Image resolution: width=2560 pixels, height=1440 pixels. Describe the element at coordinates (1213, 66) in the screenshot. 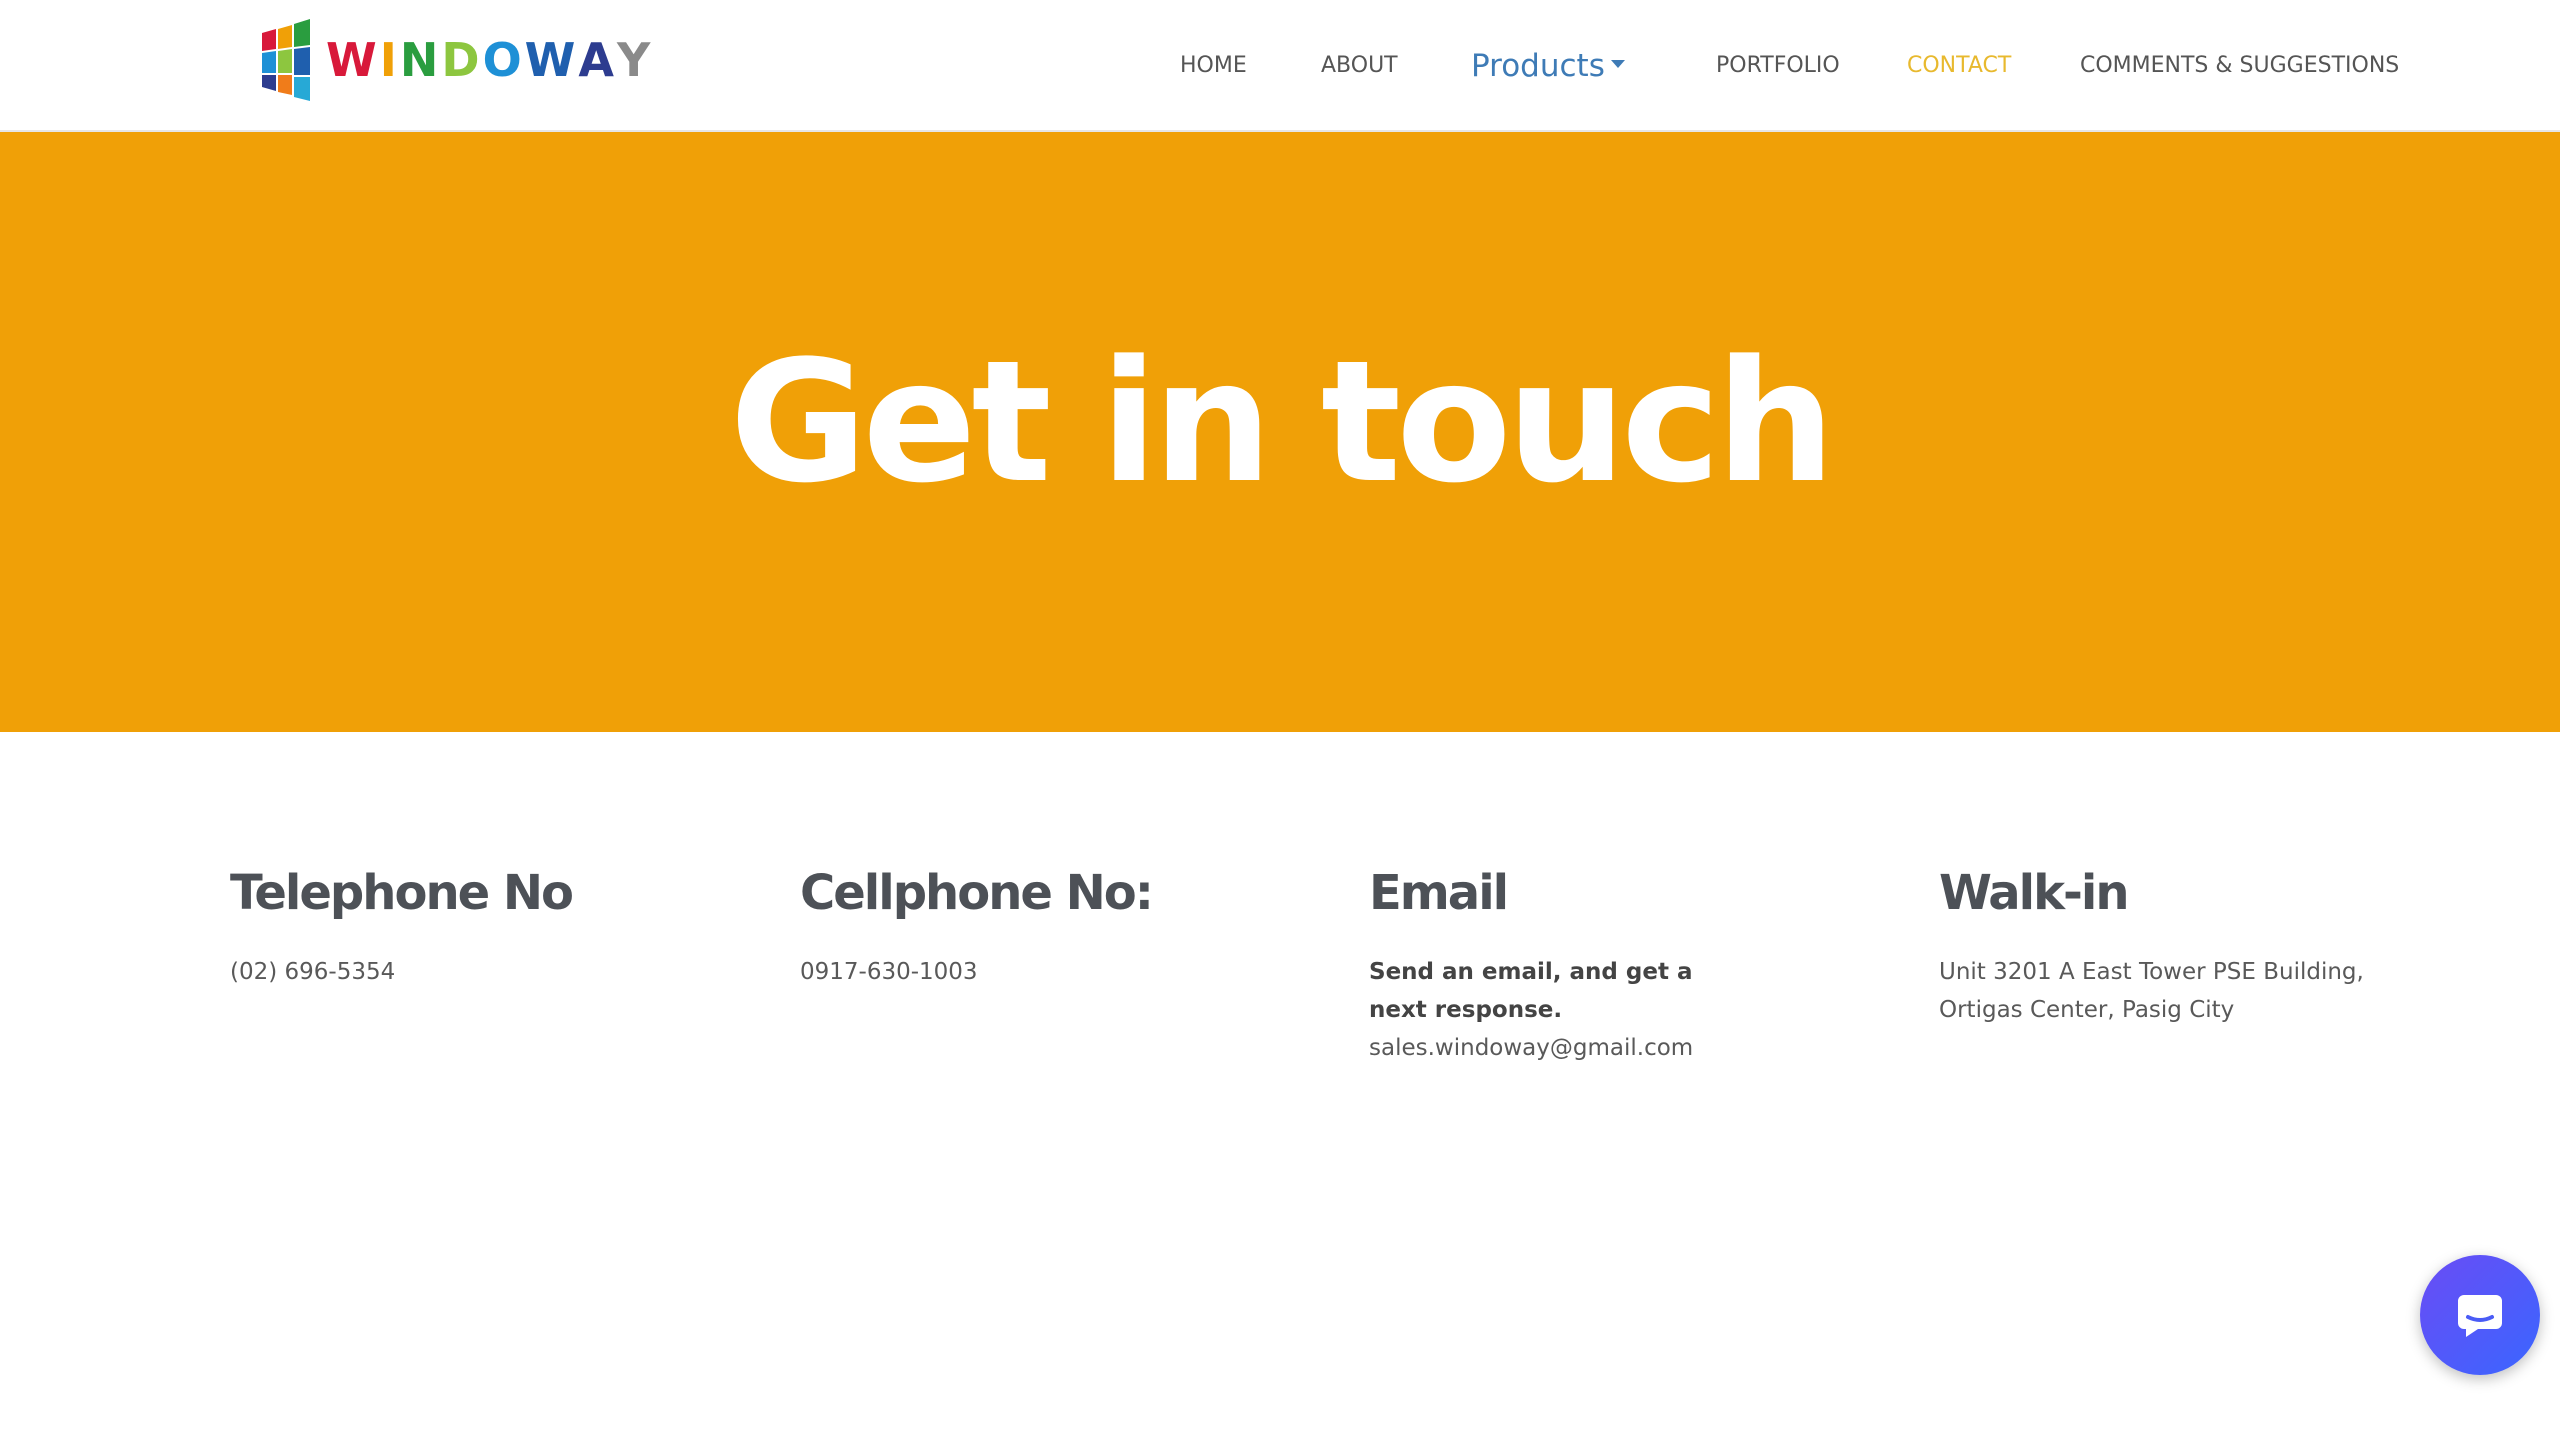

I see `nav-home: HOME` at that location.